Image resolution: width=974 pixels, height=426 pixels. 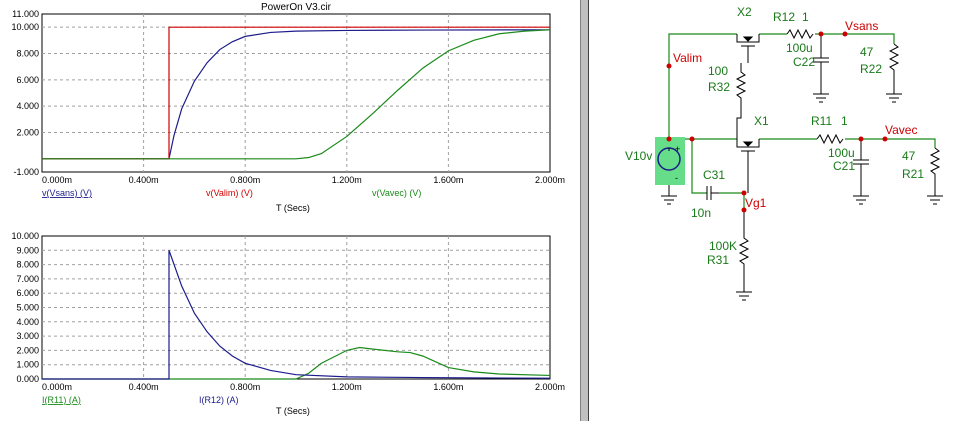 I want to click on legend-entry-0: I(R11) (A), so click(x=61, y=400).